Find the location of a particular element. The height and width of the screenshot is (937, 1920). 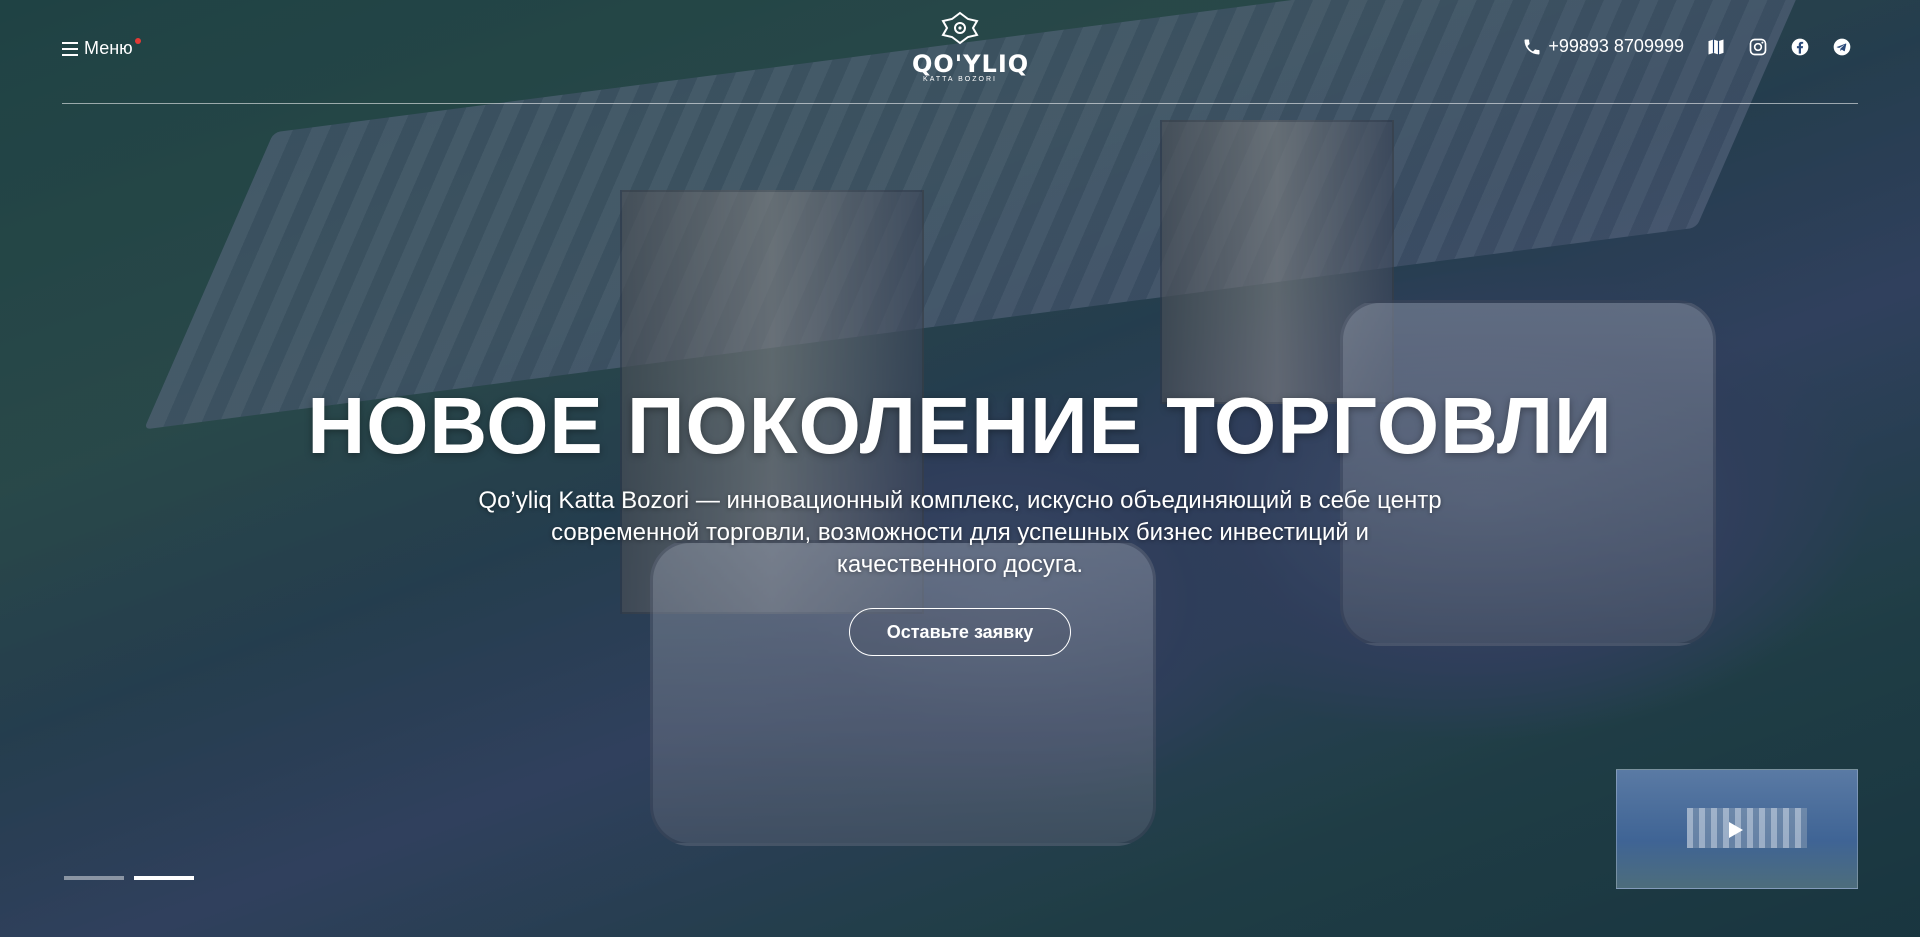

header-contacts: +99893 8709999 is located at coordinates (1687, 46).